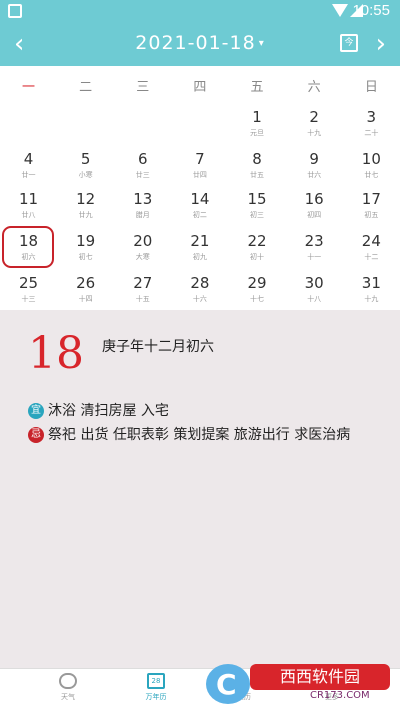 This screenshot has height=711, width=400. I want to click on watermark-brand: 西西软件园, so click(320, 677).